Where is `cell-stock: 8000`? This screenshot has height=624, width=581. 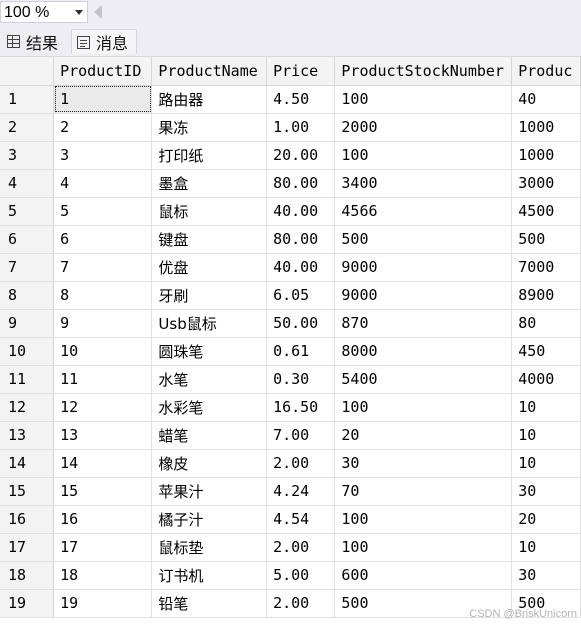 cell-stock: 8000 is located at coordinates (423, 351).